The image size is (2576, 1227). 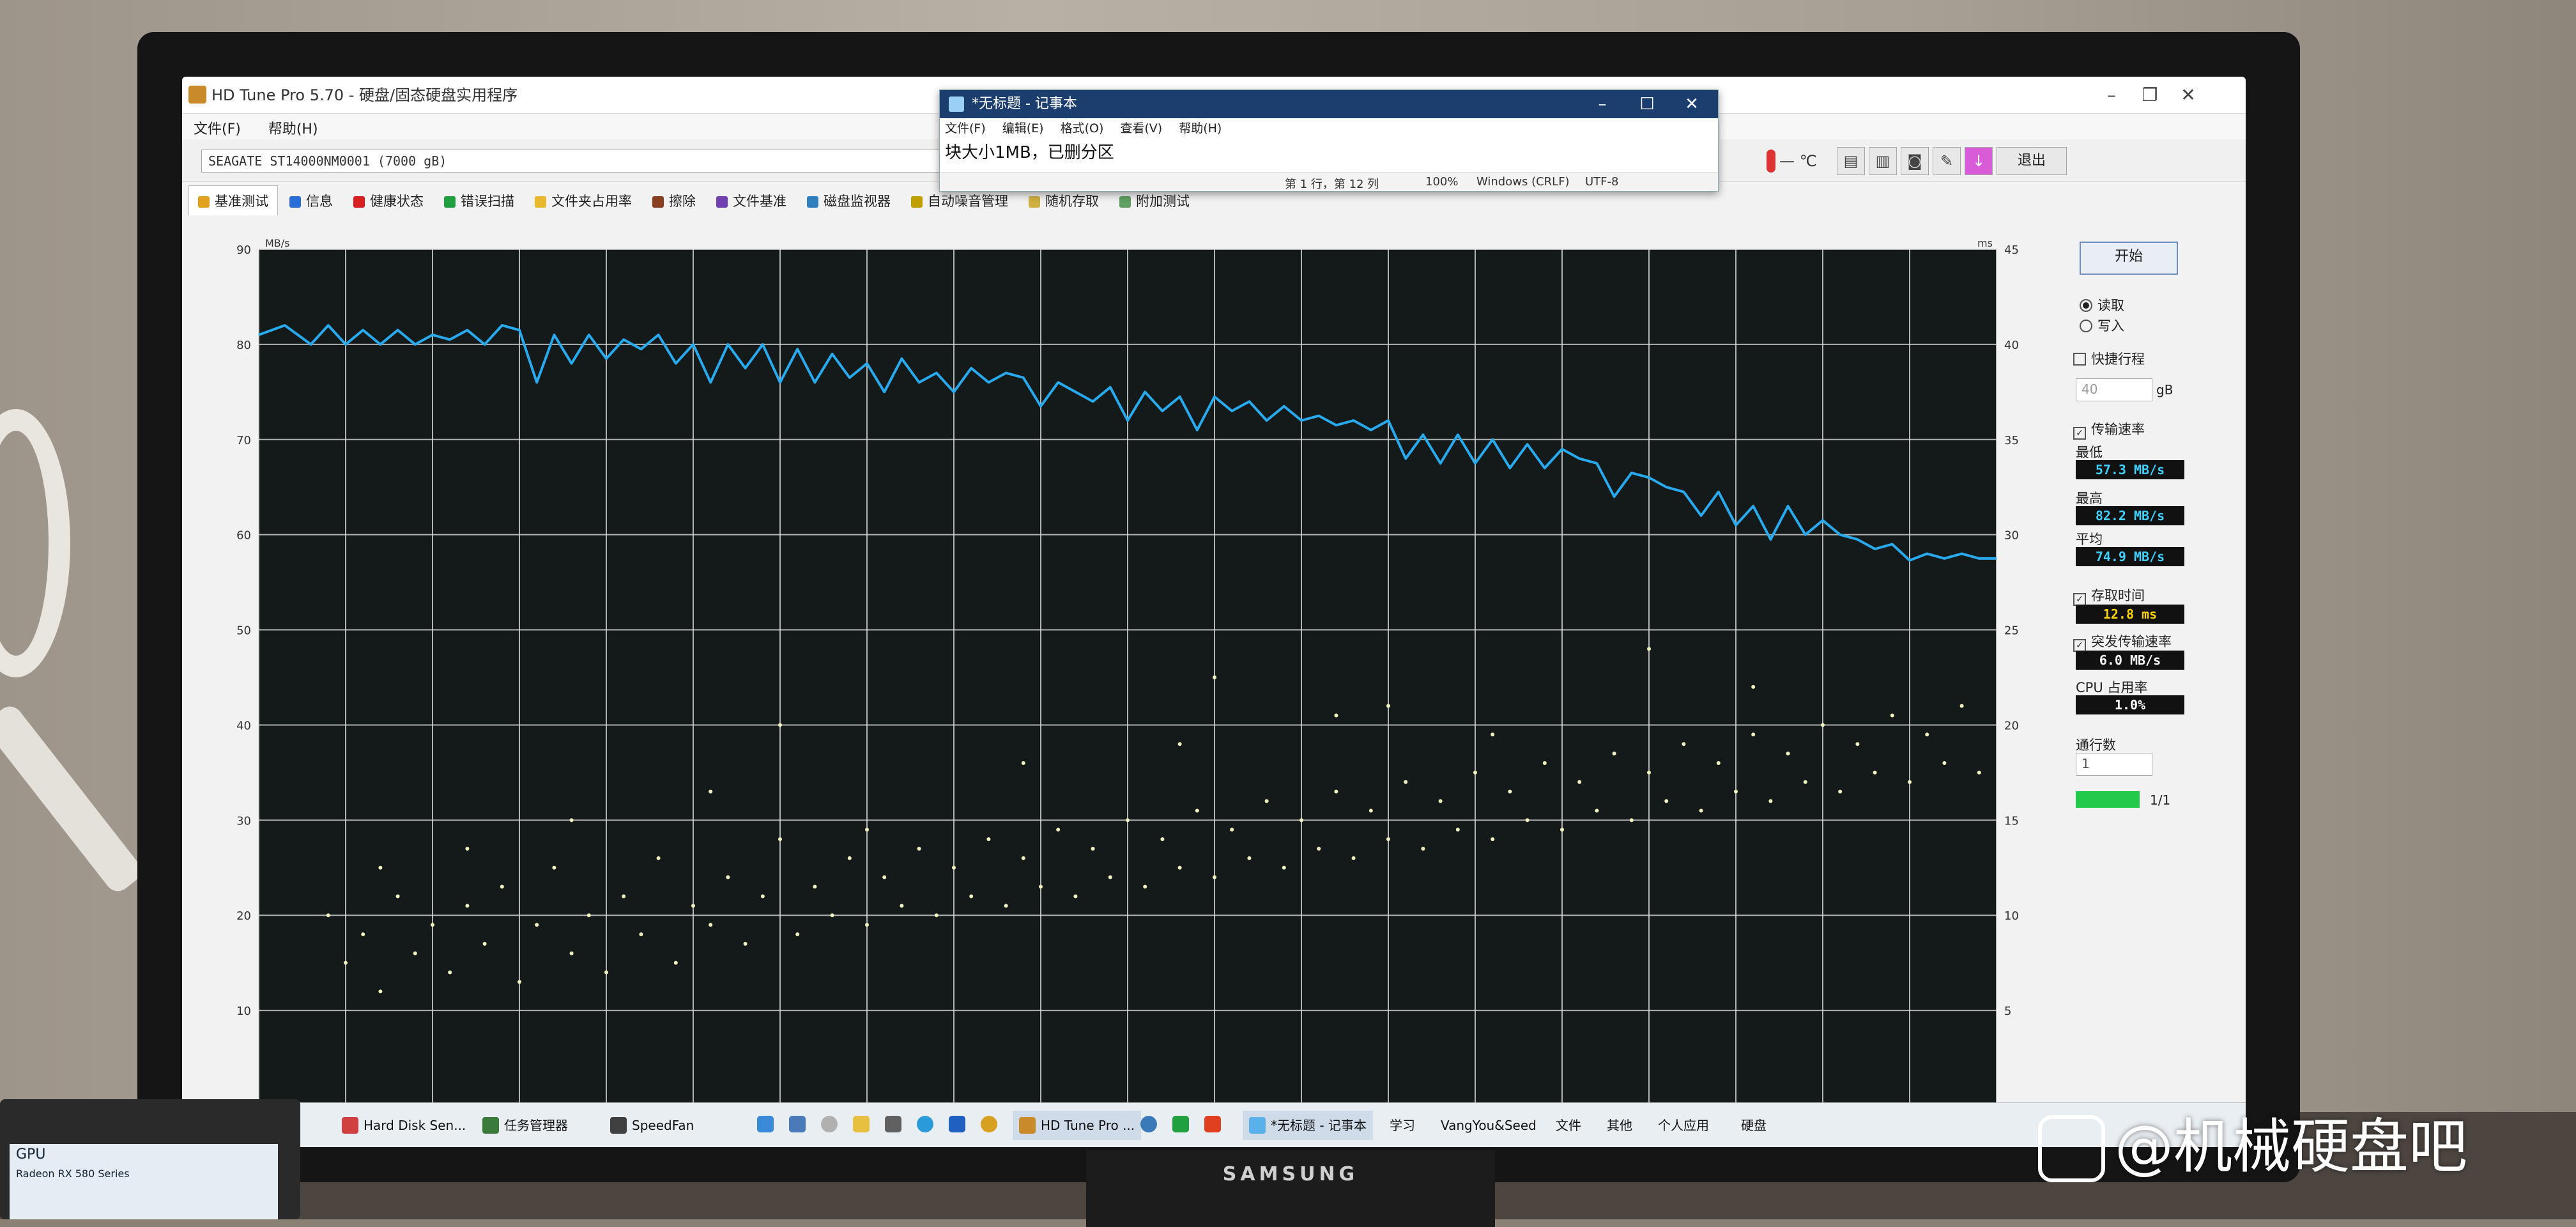 I want to click on tab-label: 基准测试, so click(x=241, y=201).